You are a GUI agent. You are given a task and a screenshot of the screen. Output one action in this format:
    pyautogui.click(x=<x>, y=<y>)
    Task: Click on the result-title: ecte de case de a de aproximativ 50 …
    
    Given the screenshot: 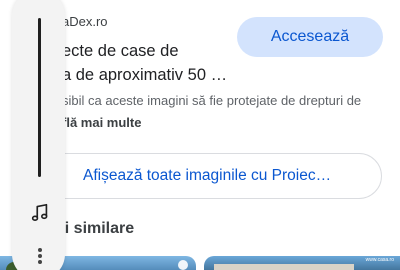 What is the action you would take?
    pyautogui.click(x=149, y=63)
    